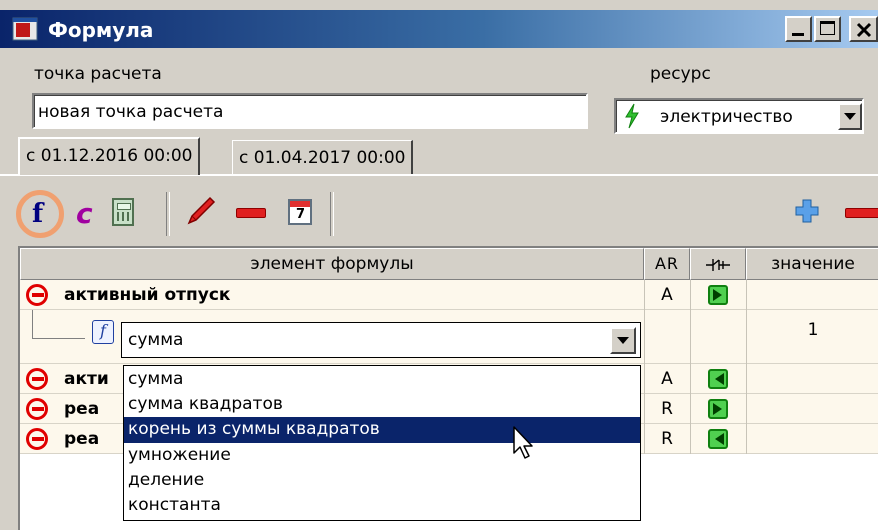 This screenshot has width=878, height=530. I want to click on function-type-dropdown-button, so click(623, 340).